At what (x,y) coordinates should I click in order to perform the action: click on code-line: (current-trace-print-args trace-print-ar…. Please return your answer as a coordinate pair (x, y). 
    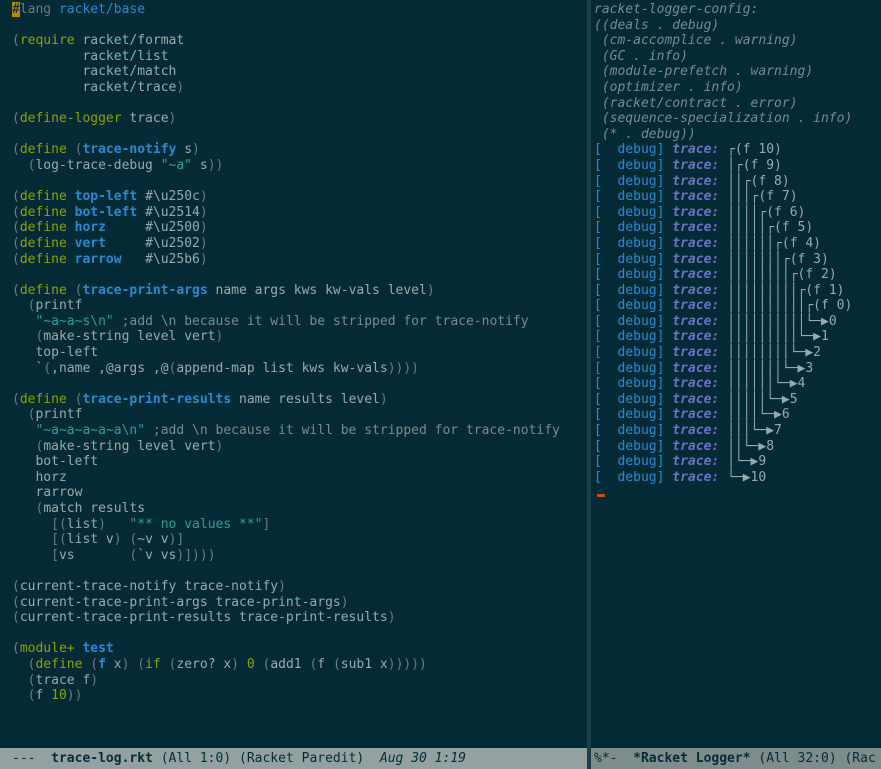
    Looking at the image, I should click on (293, 603).